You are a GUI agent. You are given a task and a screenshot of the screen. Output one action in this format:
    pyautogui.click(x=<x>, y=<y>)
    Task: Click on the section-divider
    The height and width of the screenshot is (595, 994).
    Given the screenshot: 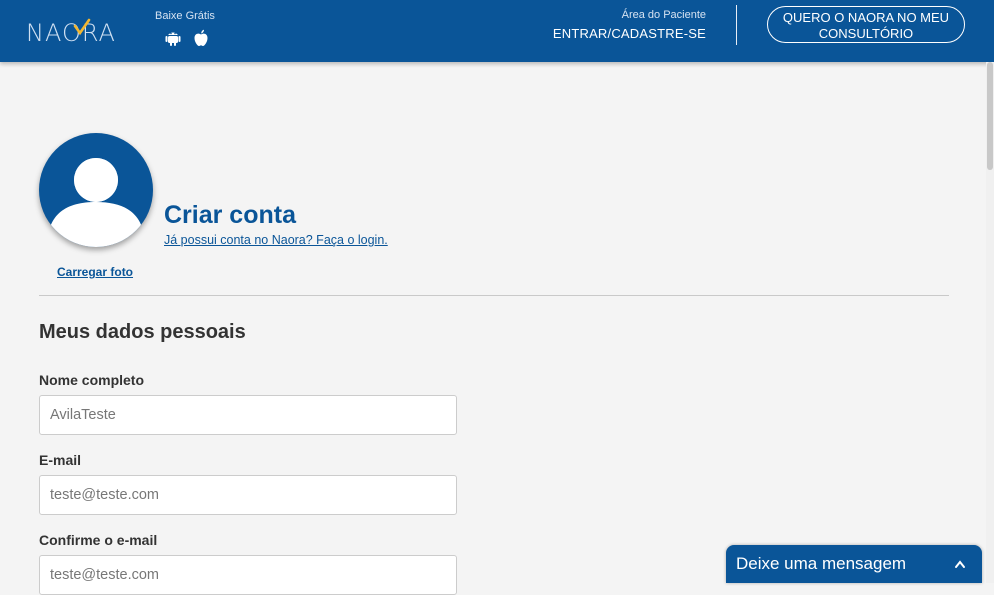 What is the action you would take?
    pyautogui.click(x=494, y=295)
    